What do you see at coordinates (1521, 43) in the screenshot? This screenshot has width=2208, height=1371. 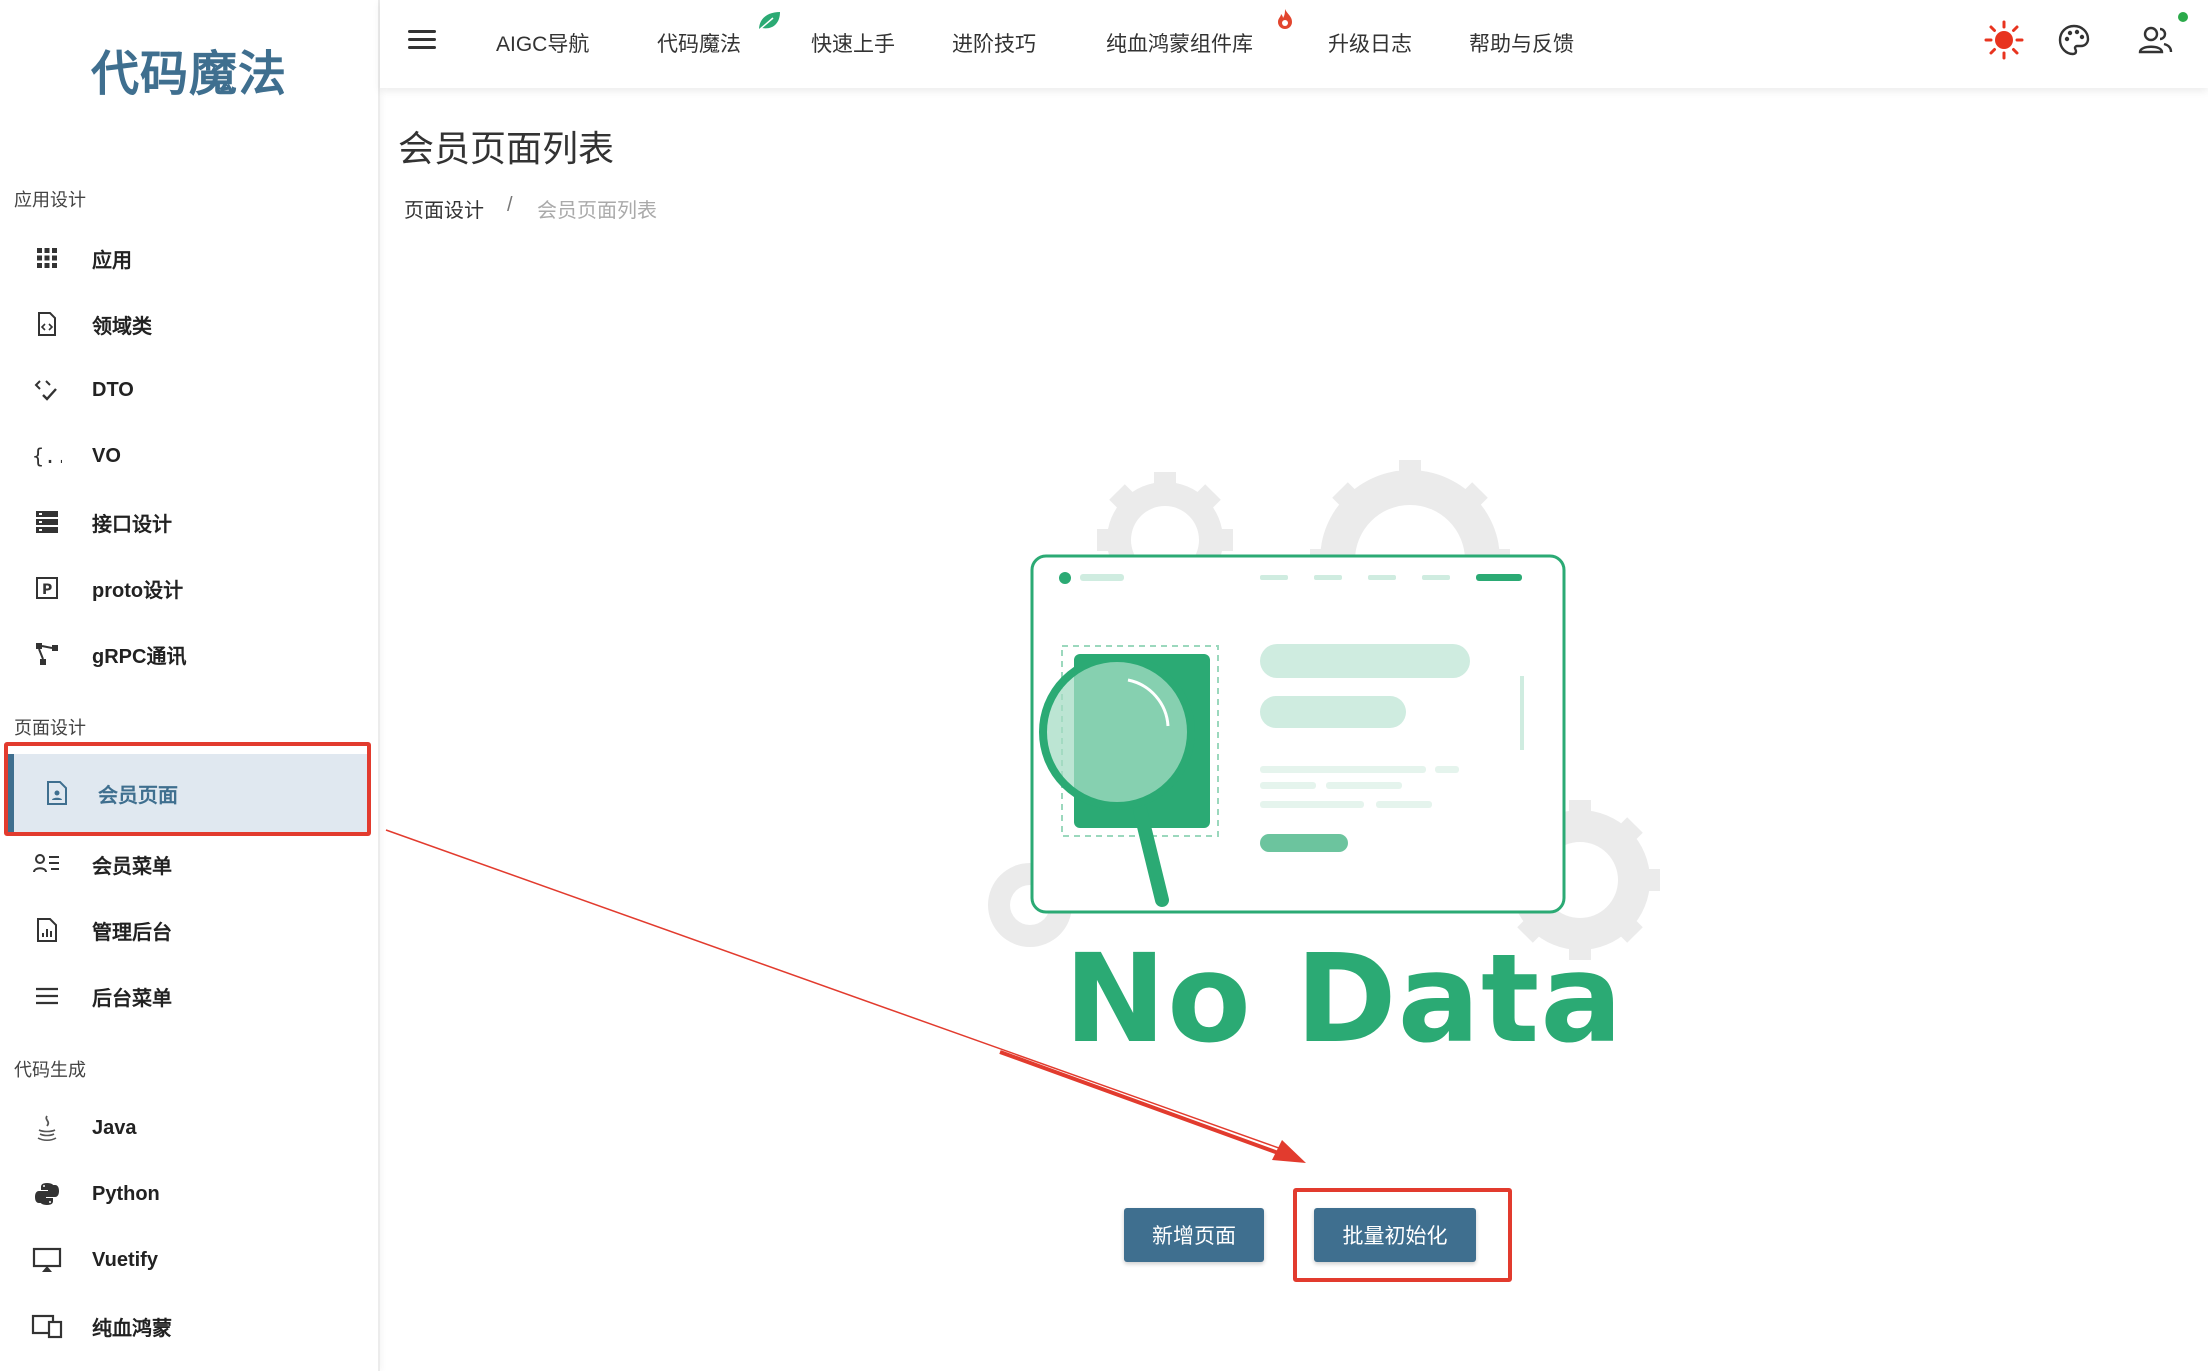 I see `topnav-help-feedback: 帮助与反馈` at bounding box center [1521, 43].